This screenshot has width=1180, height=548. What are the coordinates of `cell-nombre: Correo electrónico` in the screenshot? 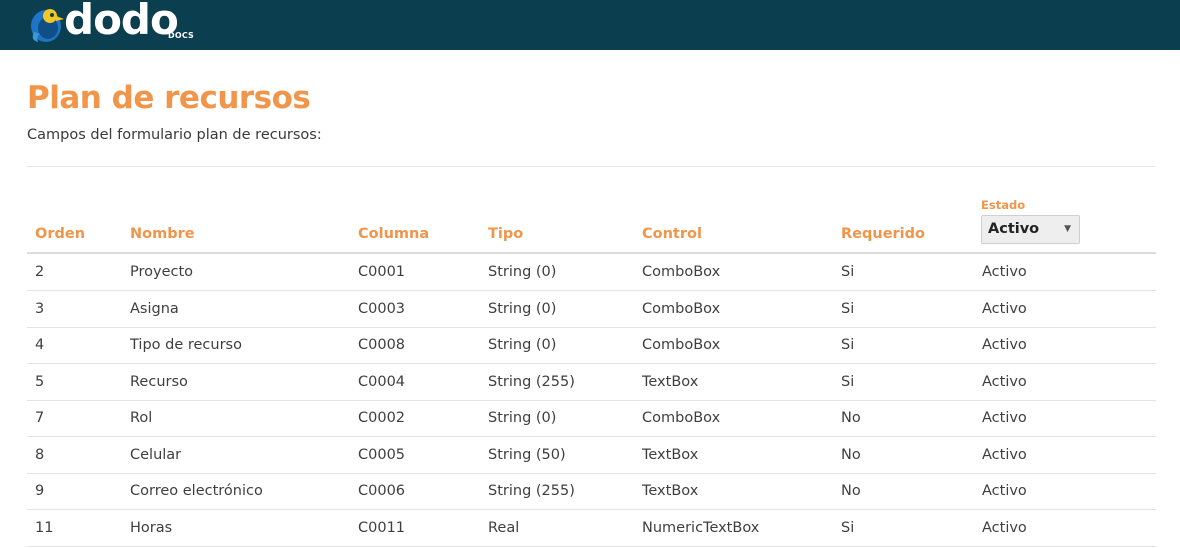 It's located at (196, 491).